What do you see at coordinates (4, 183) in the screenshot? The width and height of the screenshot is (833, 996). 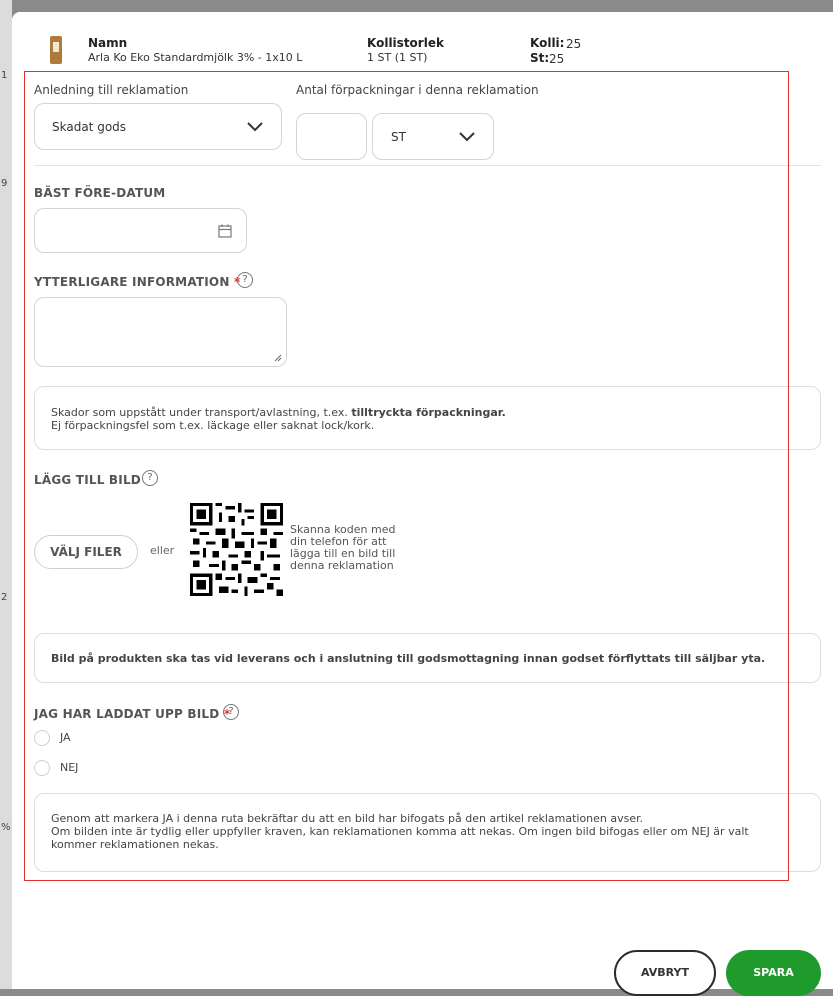 I see `backdrop-mark: 9` at bounding box center [4, 183].